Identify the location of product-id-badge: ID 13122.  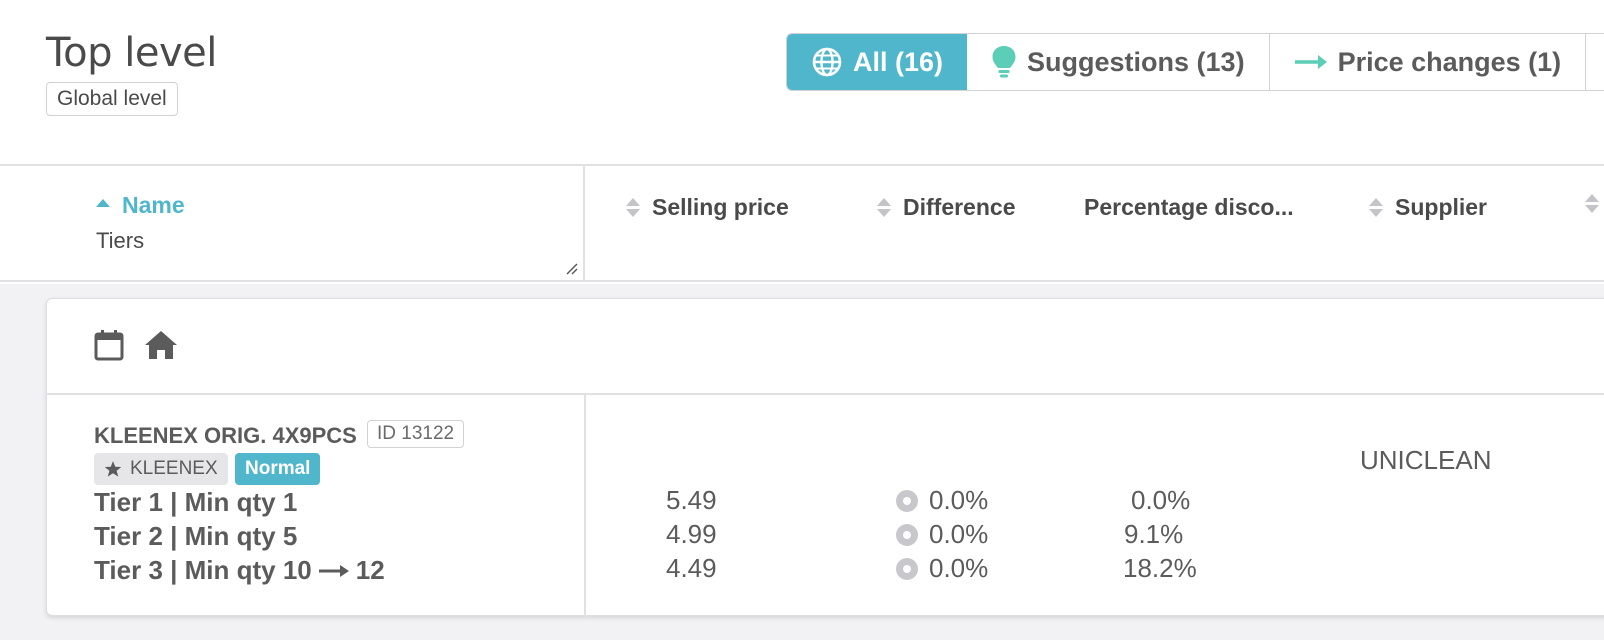
(416, 434).